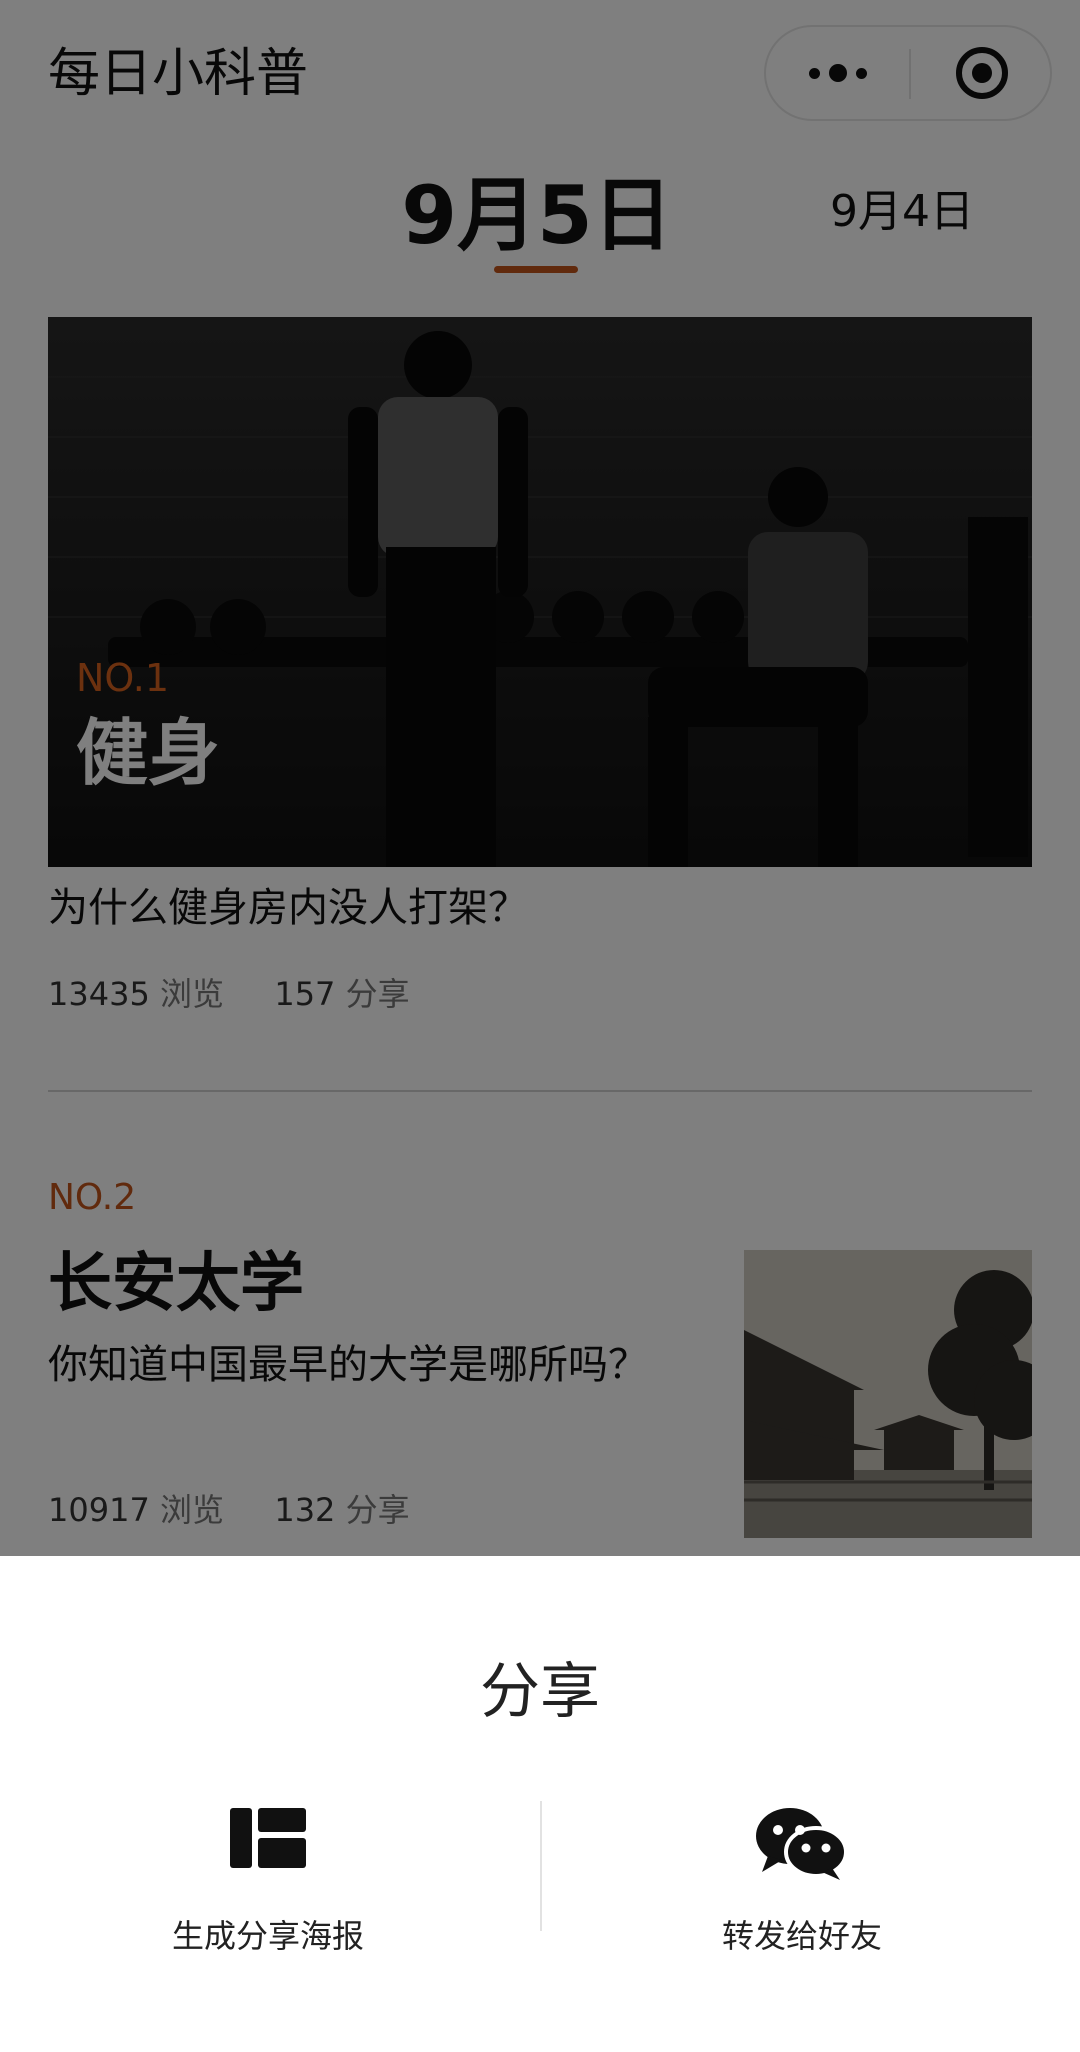  I want to click on poster-layout-icon, so click(269, 1851).